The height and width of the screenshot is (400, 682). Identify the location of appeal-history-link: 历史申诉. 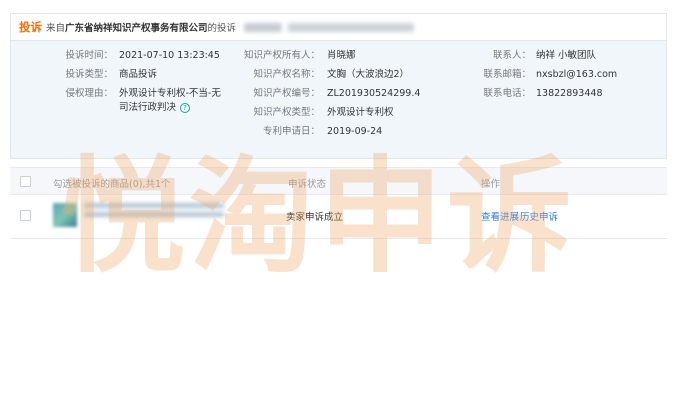
(539, 216).